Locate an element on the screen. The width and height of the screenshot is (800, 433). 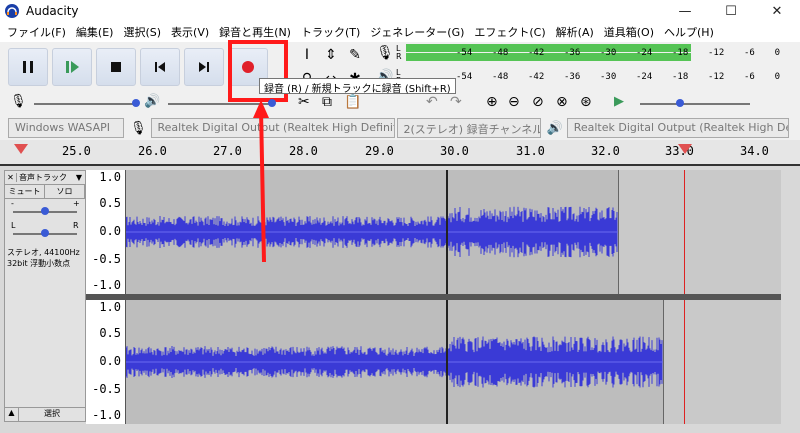
minimize-button: — is located at coordinates (685, 11).